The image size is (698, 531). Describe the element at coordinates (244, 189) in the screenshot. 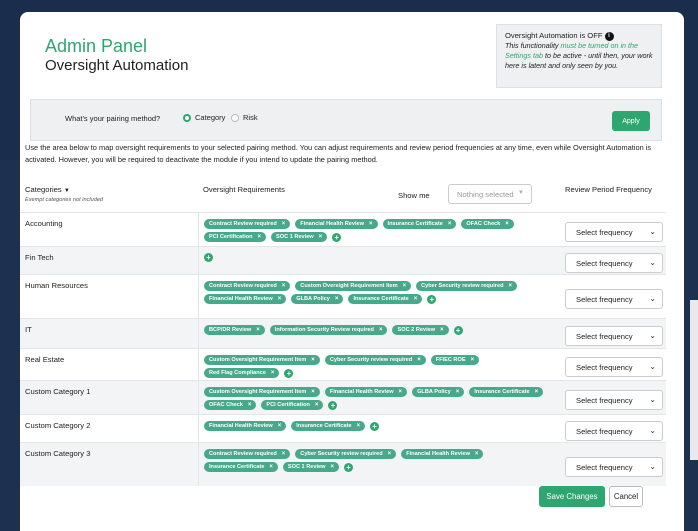

I see `requirements-header: Oversight Requirements` at that location.